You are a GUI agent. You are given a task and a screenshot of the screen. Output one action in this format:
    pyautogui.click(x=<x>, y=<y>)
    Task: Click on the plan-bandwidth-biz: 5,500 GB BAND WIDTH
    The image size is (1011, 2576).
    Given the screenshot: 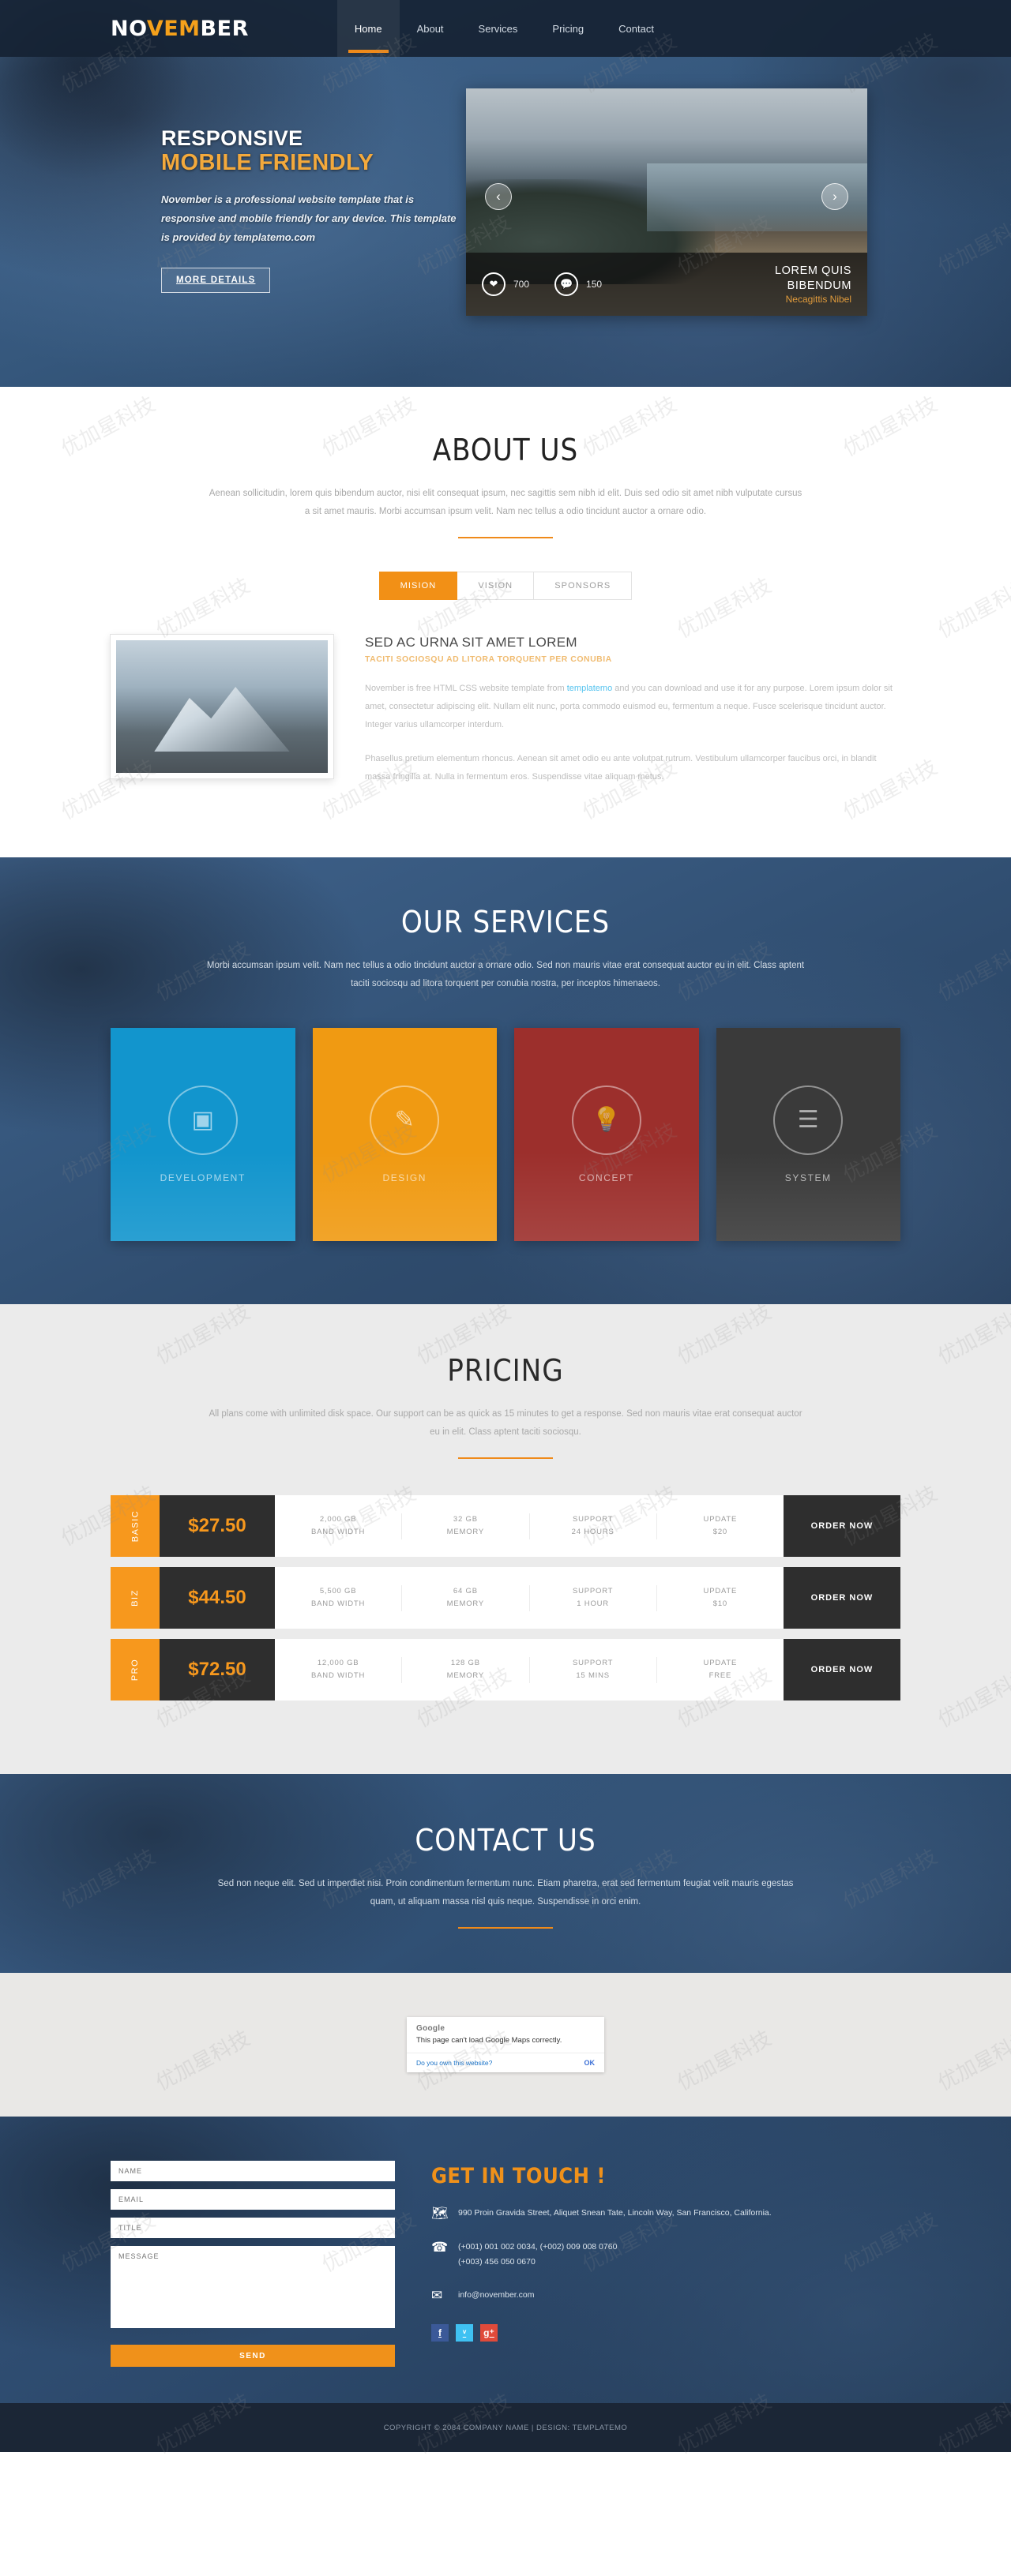 What is the action you would take?
    pyautogui.click(x=339, y=1598)
    